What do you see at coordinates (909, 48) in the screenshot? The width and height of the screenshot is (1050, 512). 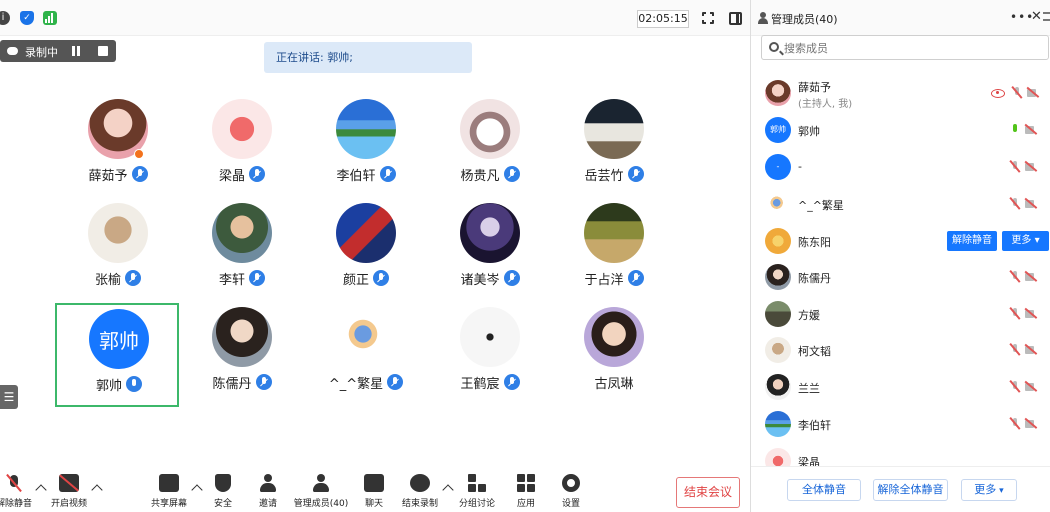 I see `search-input` at bounding box center [909, 48].